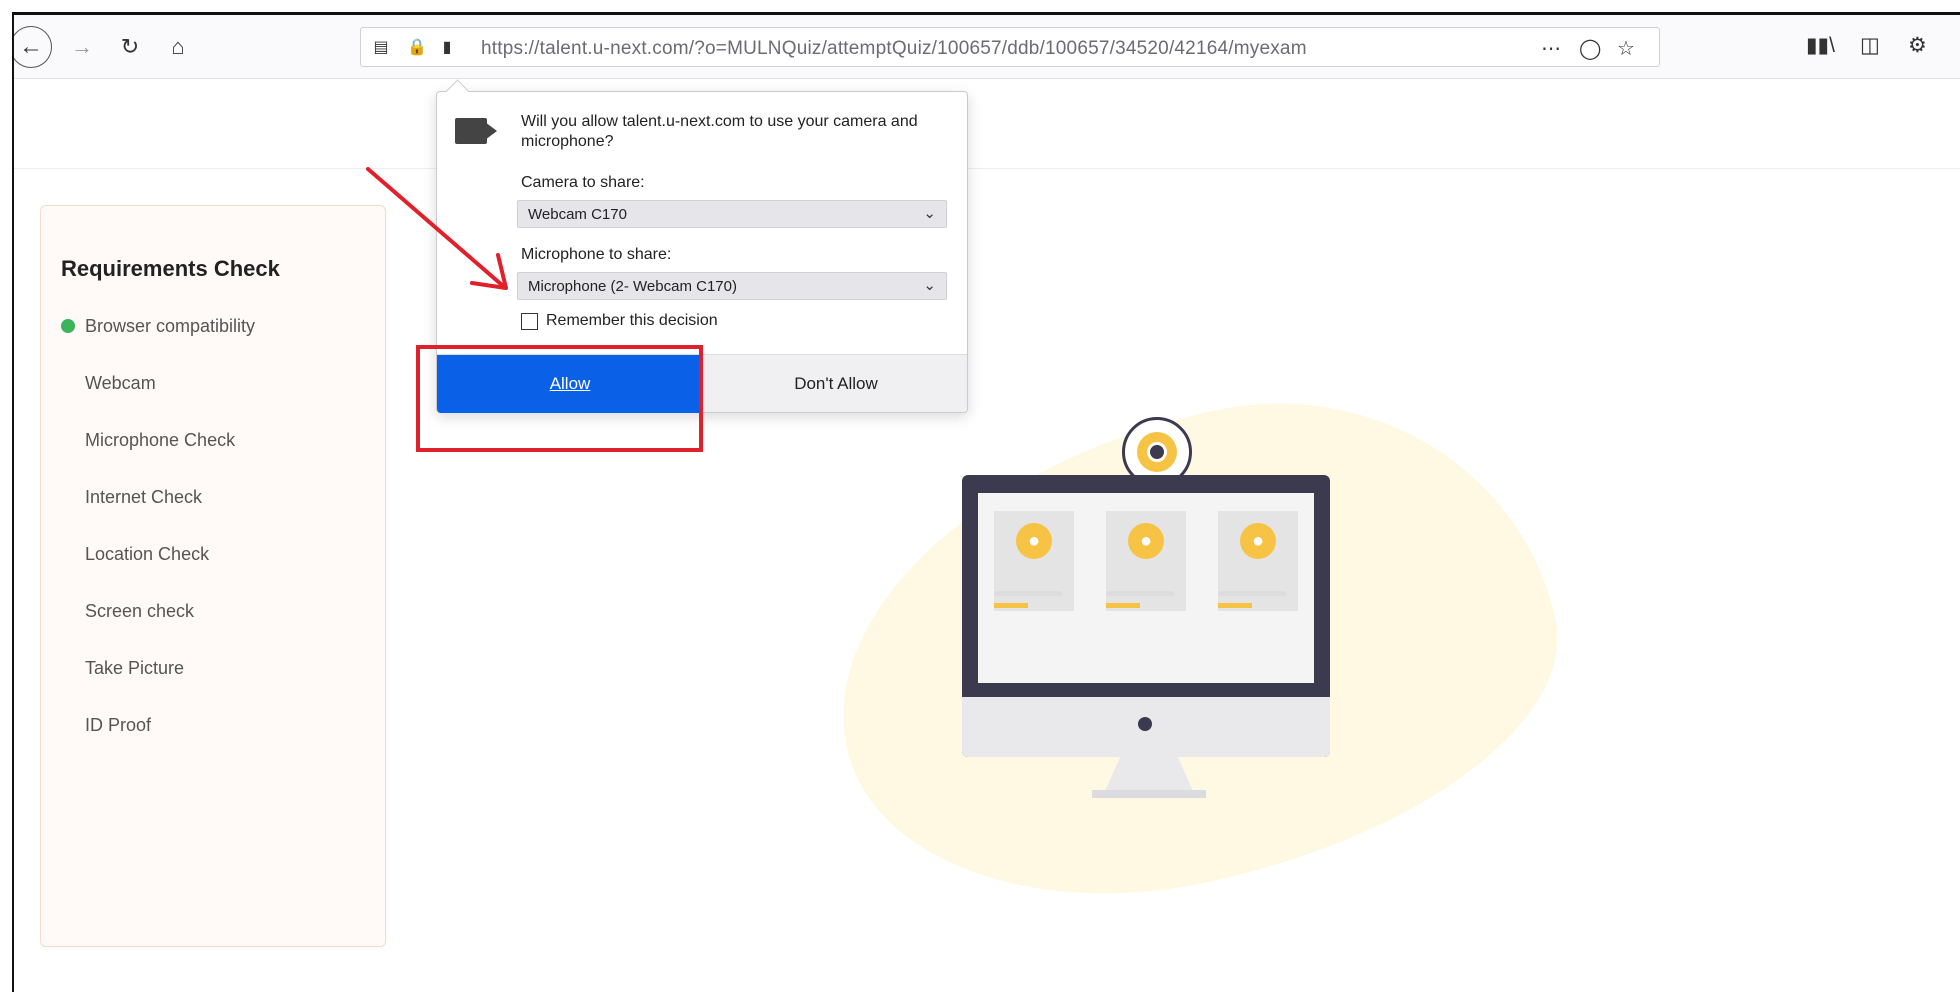  I want to click on requirement-item: Browser compatibility, so click(211, 344).